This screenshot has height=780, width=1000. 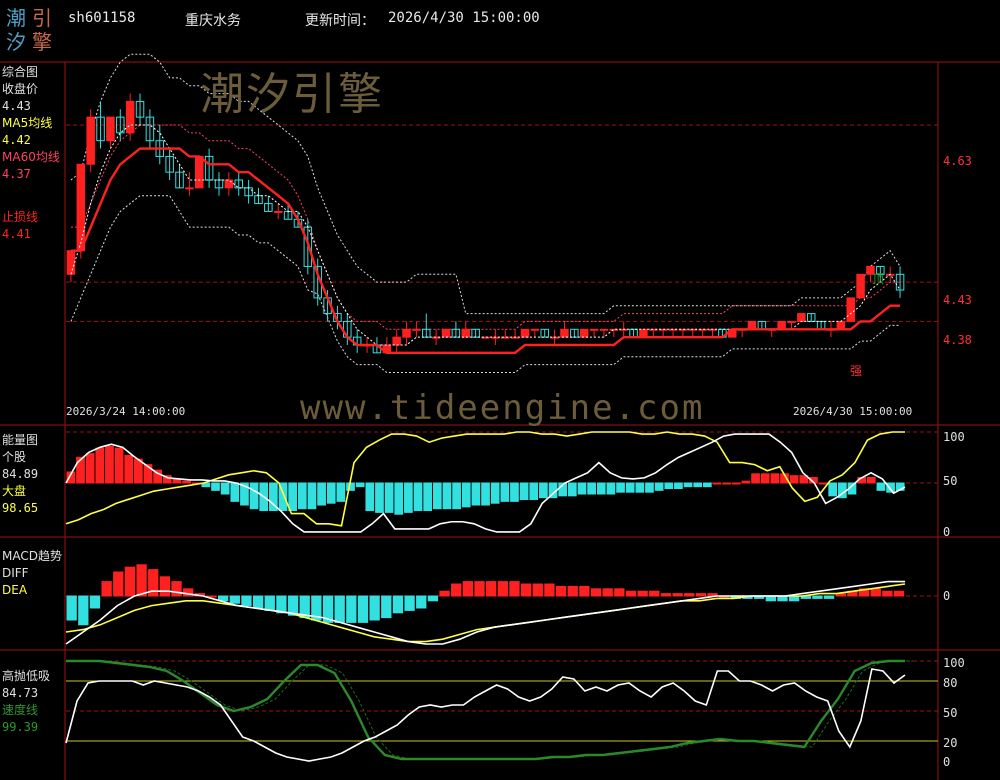 I want to click on panel2-labels: 能量图 个股 84.89 大盘 98.65, so click(x=20, y=474).